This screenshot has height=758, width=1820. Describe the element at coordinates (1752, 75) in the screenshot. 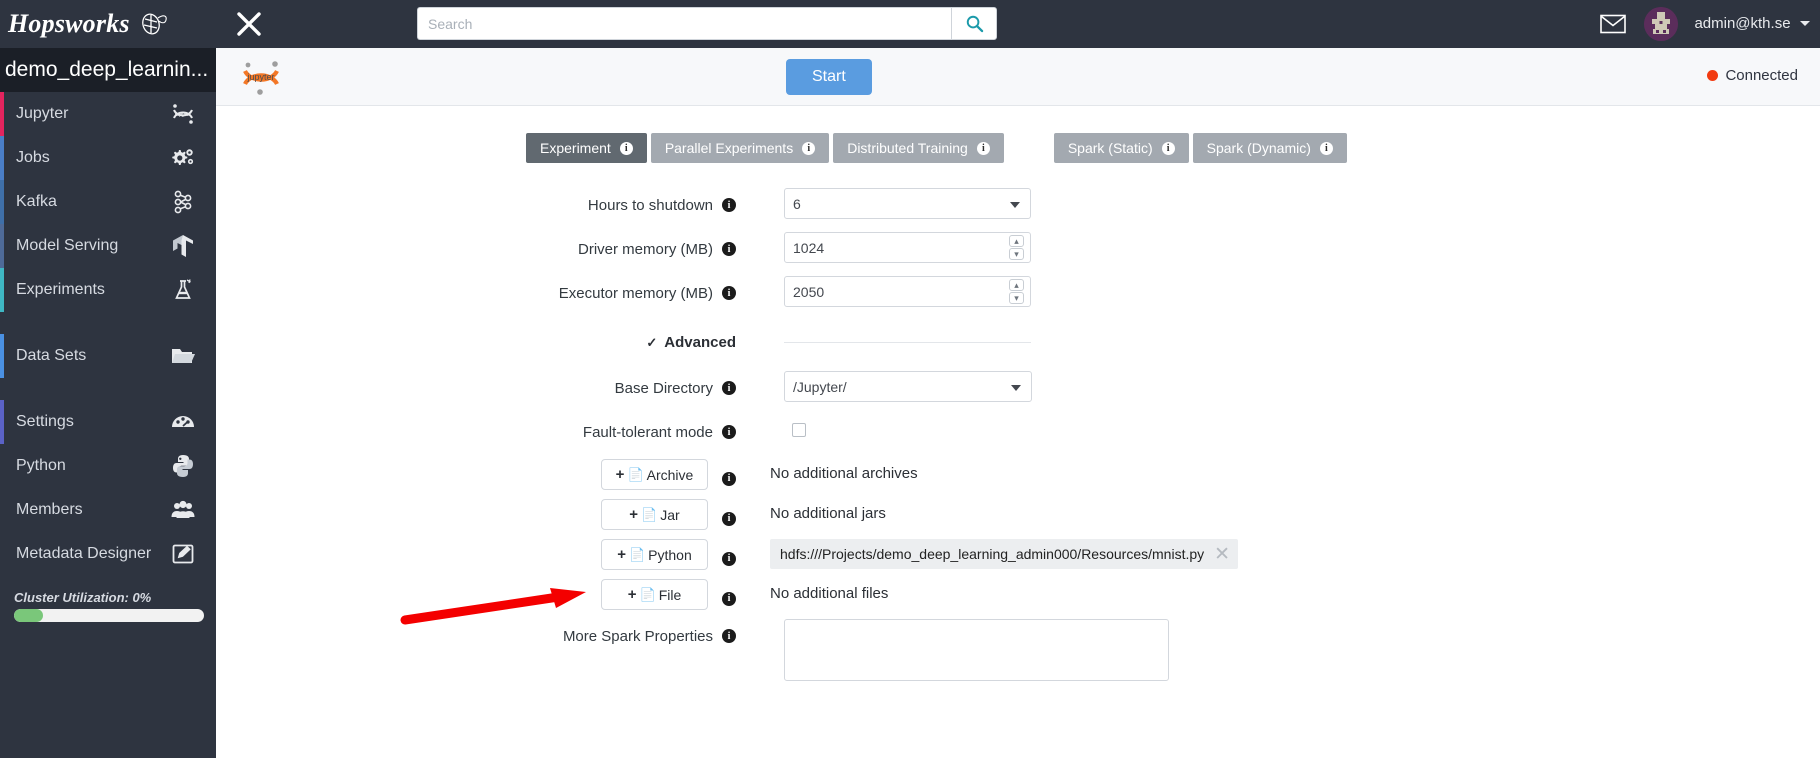

I see `connection-status: Connected` at that location.